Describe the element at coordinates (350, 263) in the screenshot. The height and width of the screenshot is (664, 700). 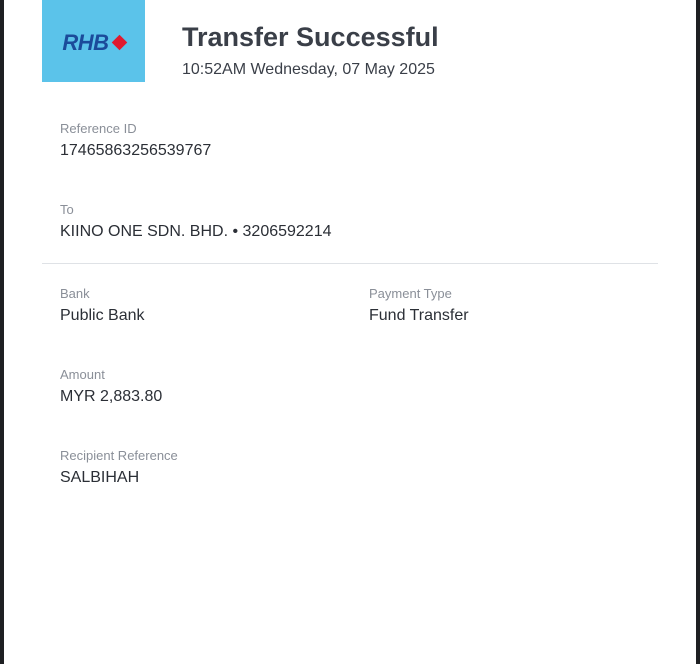
I see `section-divider` at that location.